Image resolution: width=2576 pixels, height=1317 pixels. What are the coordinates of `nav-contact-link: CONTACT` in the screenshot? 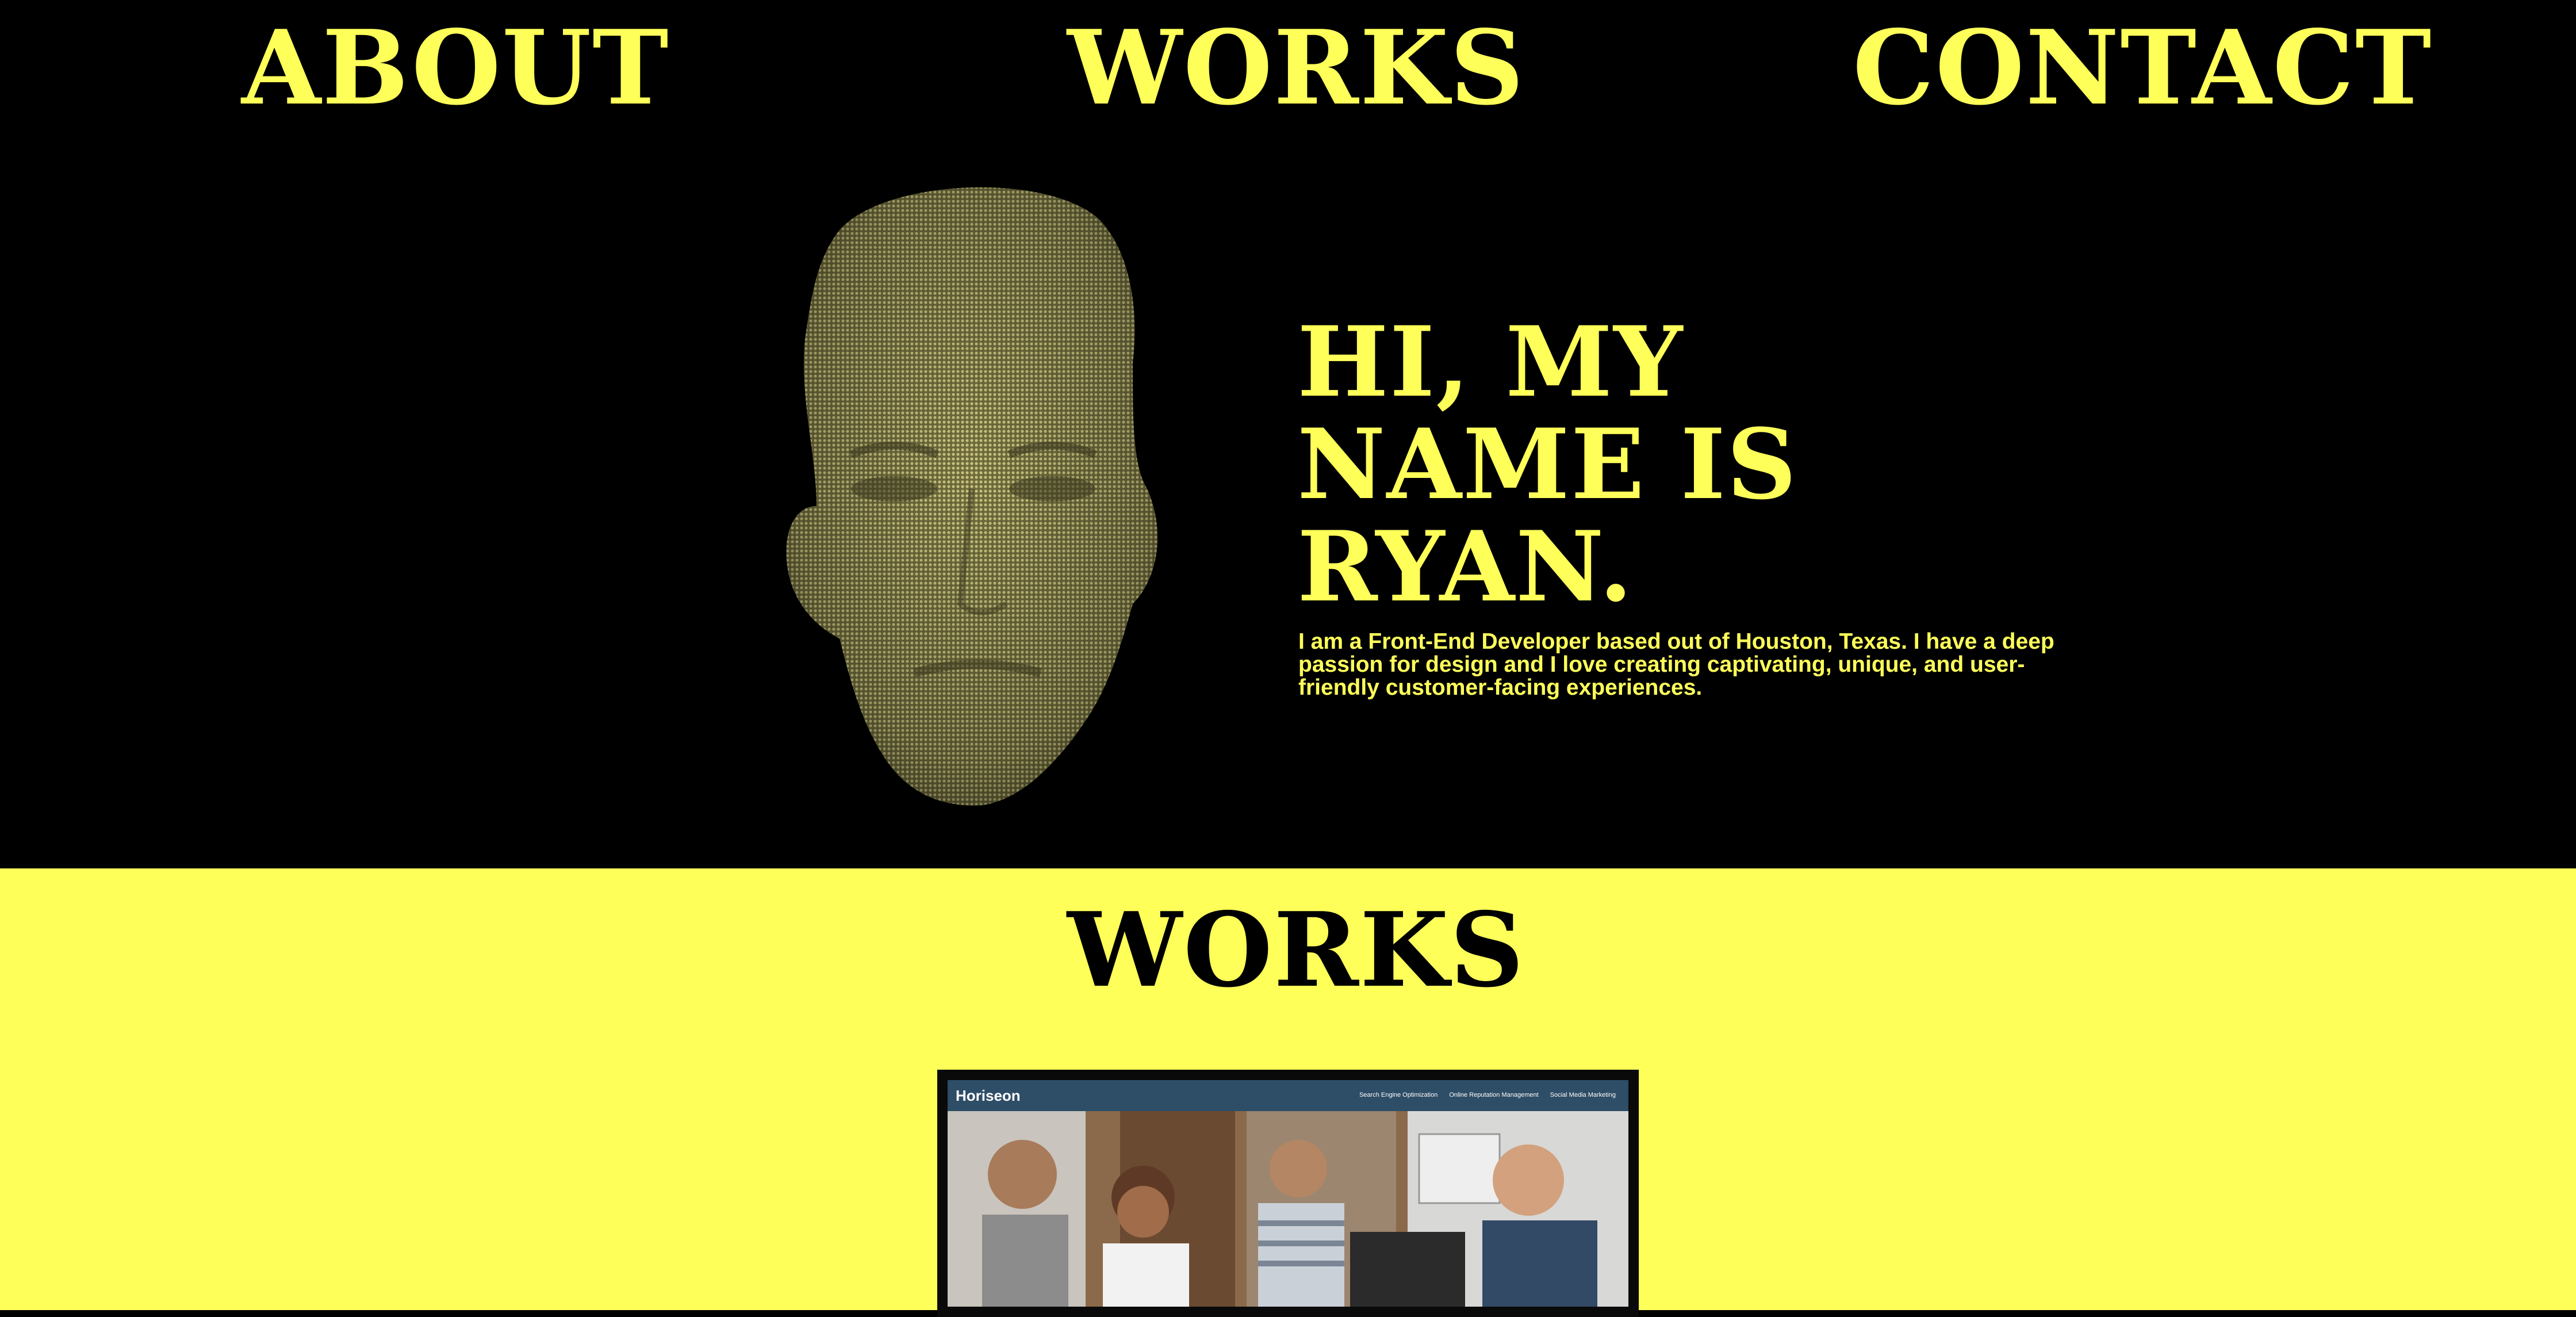 It's located at (2142, 68).